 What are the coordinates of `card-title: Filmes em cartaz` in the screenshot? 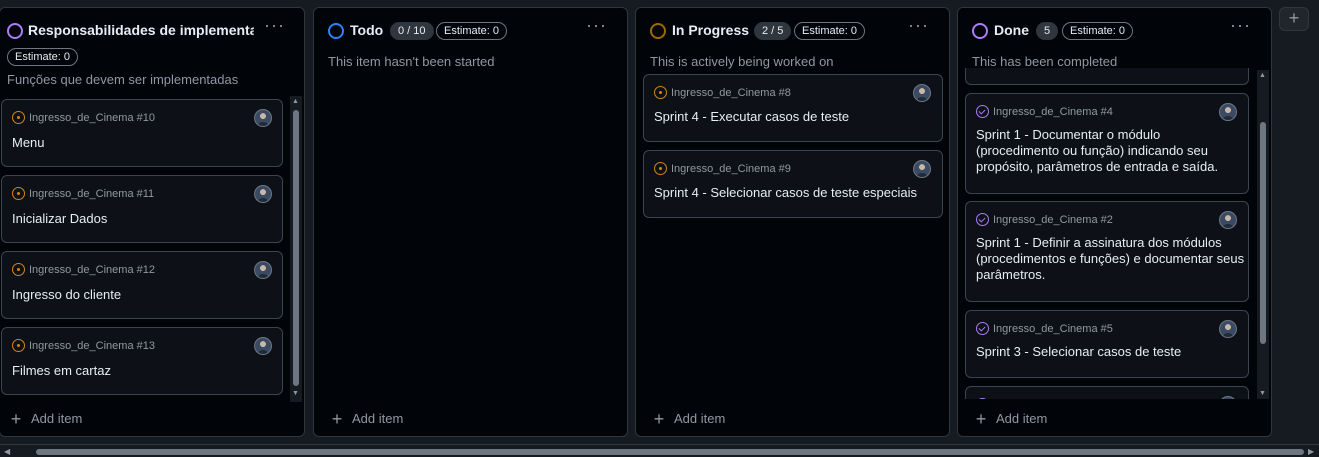 It's located at (61, 371).